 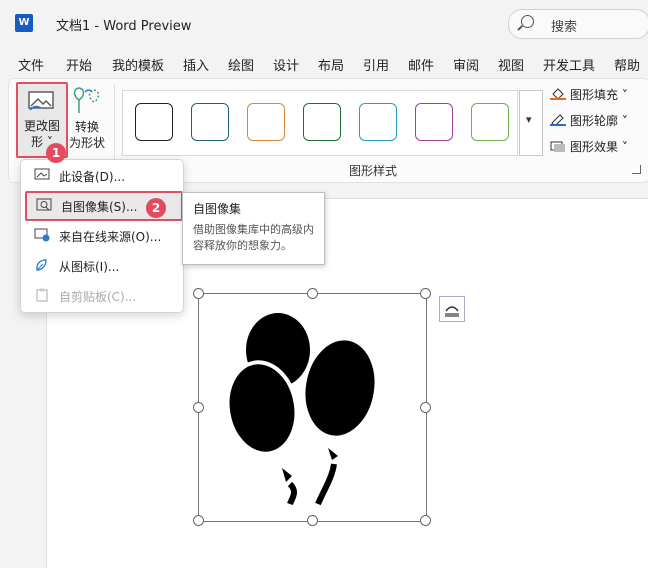 What do you see at coordinates (529, 119) in the screenshot?
I see `chevron-down-icon: ▾` at bounding box center [529, 119].